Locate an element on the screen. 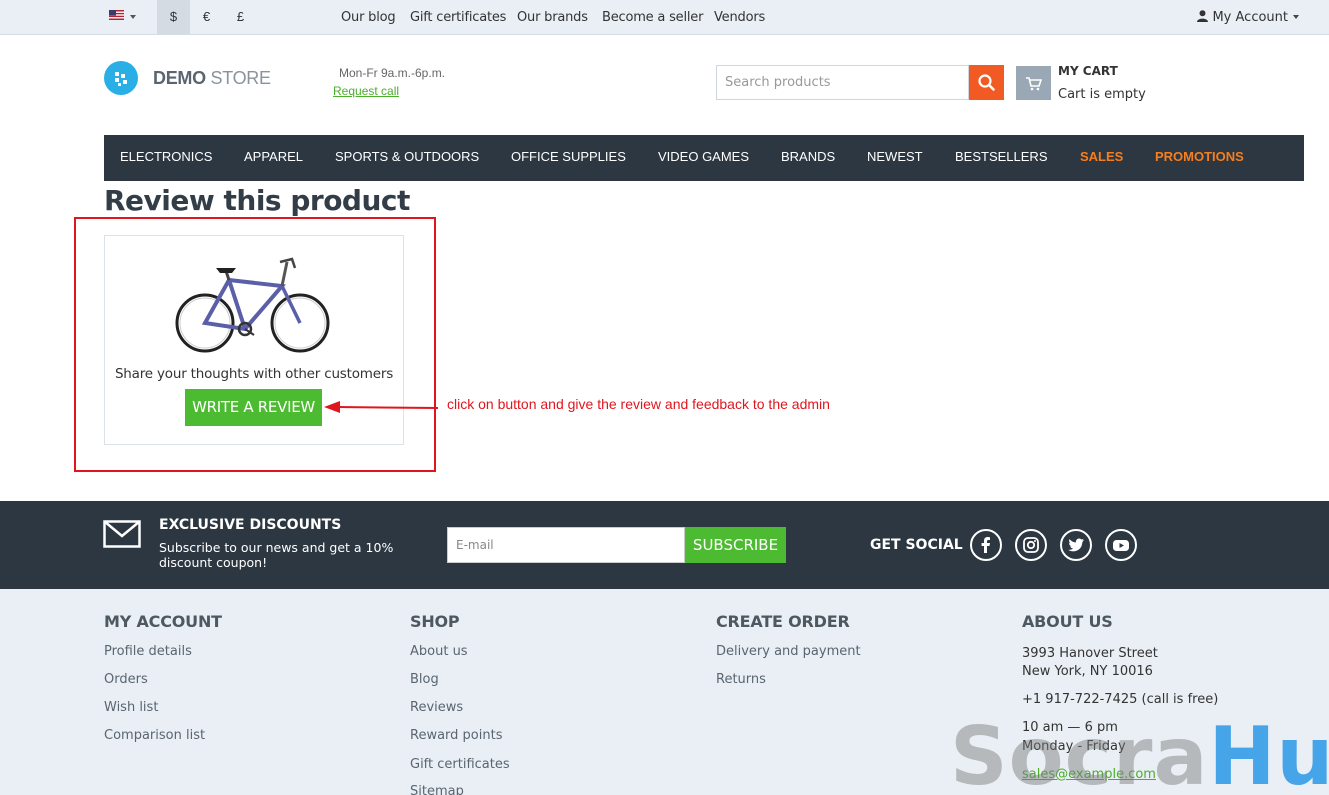 The image size is (1329, 795). subscribe-button: SUBSCRIBE is located at coordinates (735, 545).